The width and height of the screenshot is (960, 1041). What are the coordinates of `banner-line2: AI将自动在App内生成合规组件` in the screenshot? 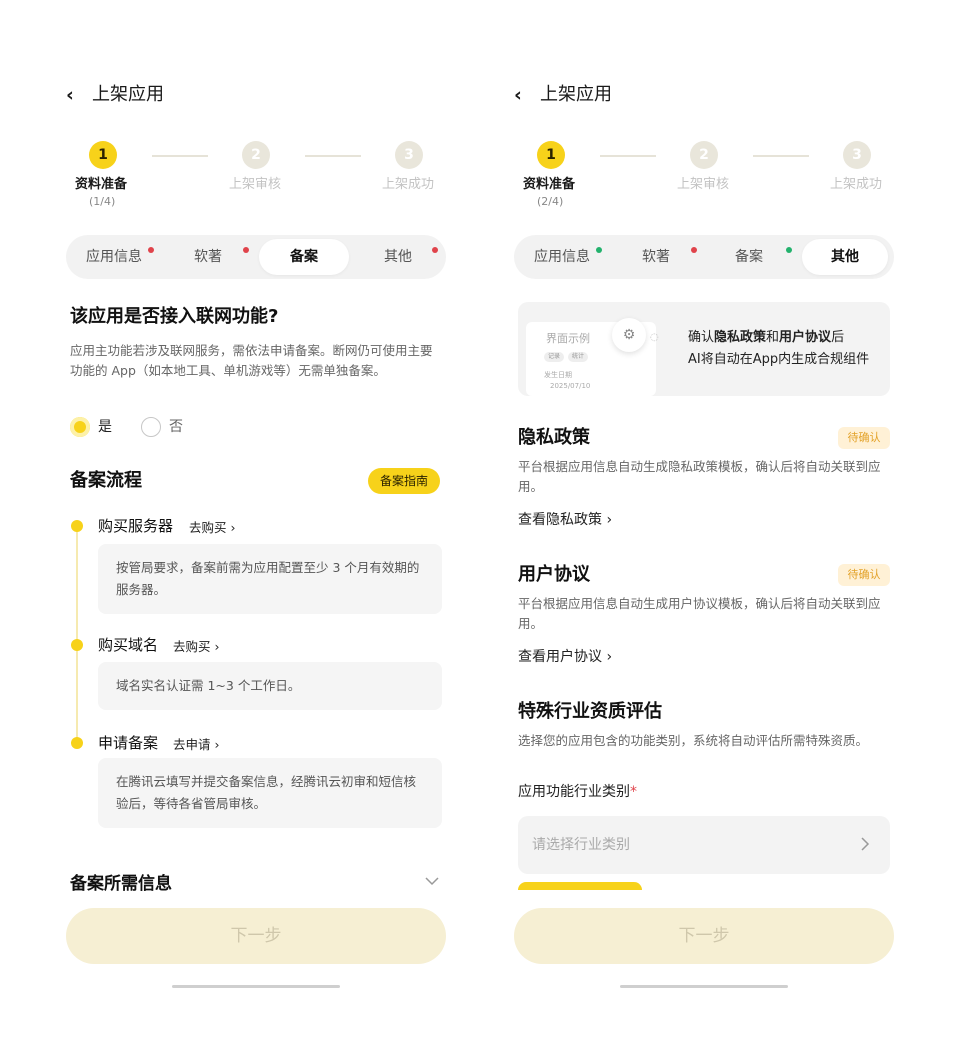 It's located at (779, 359).